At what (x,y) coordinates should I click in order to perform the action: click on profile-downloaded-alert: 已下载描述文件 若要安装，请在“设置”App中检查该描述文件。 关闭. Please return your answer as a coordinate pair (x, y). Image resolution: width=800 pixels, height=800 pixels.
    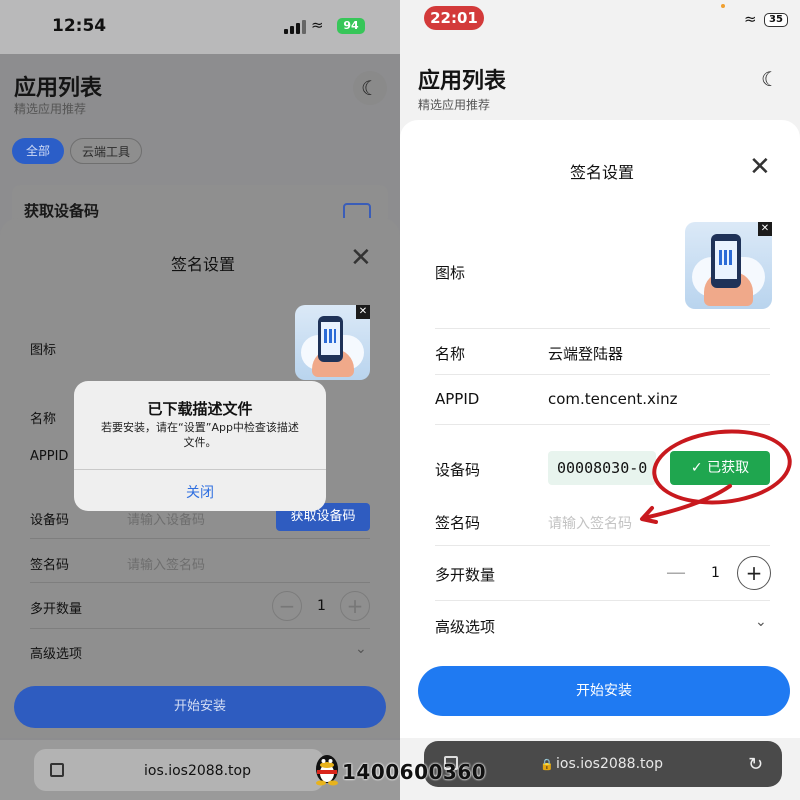
    Looking at the image, I should click on (200, 446).